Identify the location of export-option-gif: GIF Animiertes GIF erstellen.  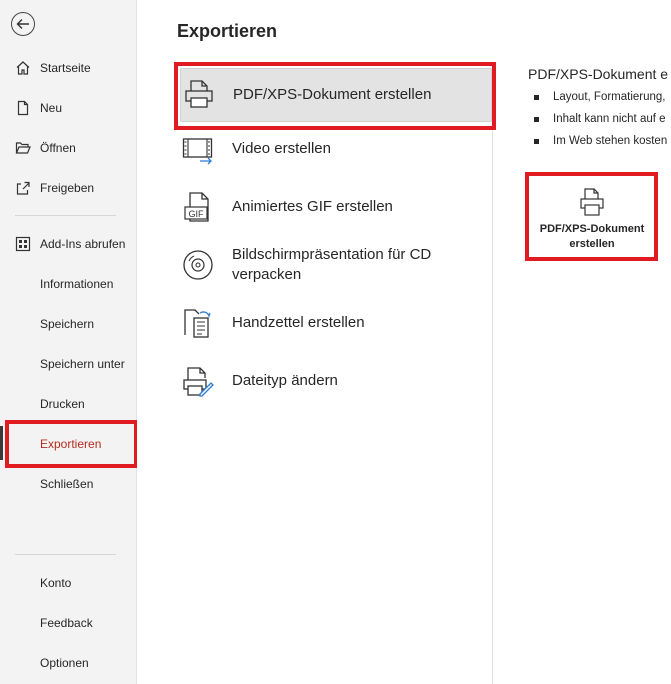
(333, 207).